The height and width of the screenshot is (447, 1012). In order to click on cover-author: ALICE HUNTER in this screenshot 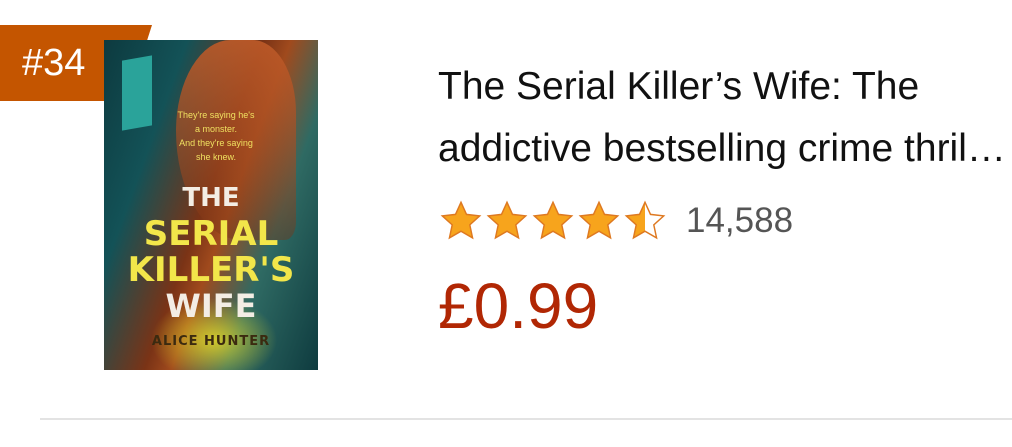, I will do `click(211, 341)`.